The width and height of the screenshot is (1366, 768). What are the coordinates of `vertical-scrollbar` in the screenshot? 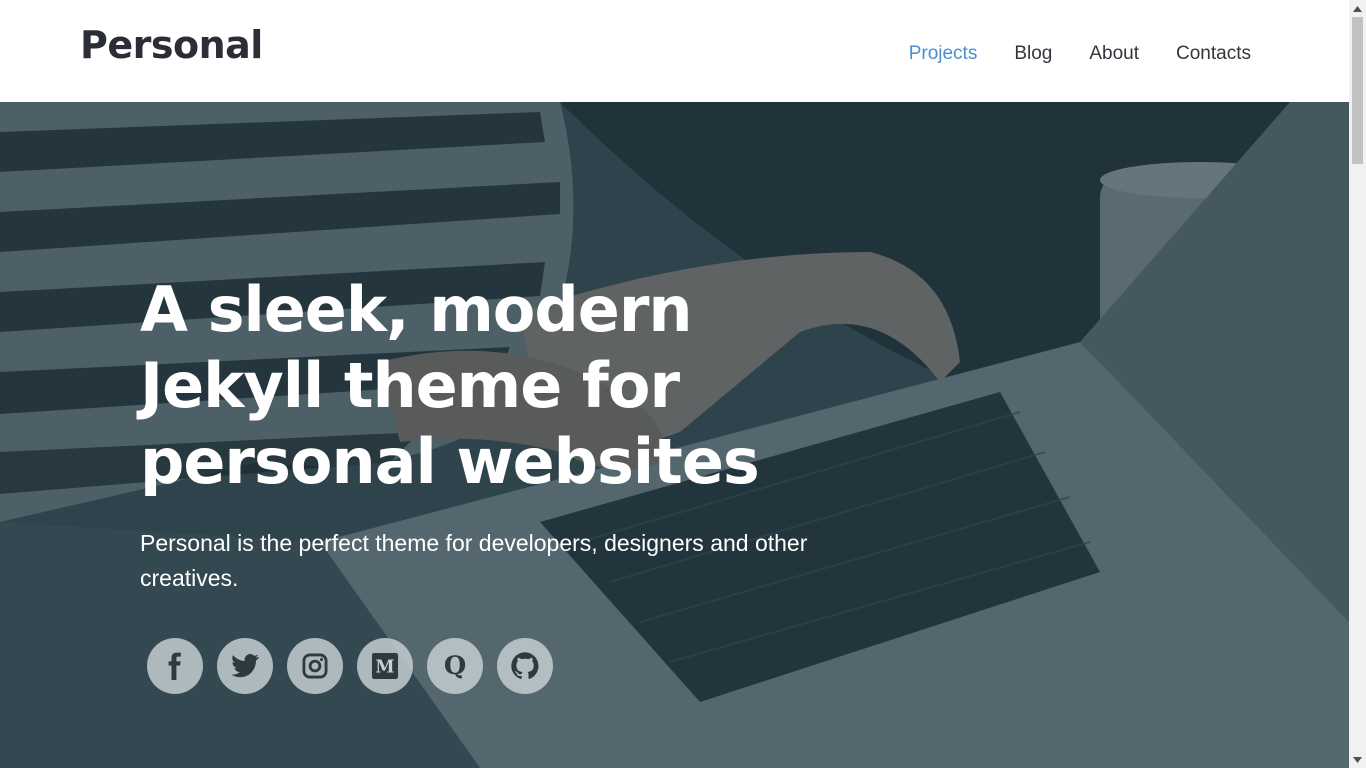 It's located at (1357, 384).